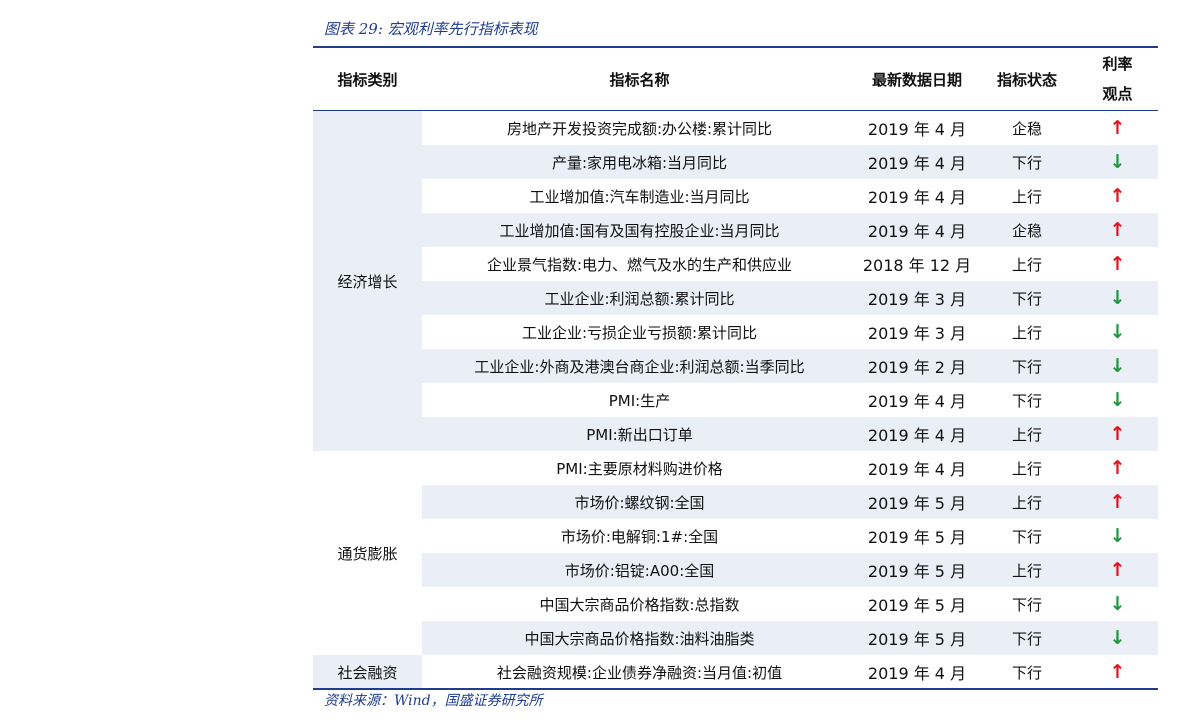 The image size is (1191, 728). What do you see at coordinates (790, 128) in the screenshot?
I see `table-row: 房地产开发投资完成额:办公楼:累计同比 2019 年 4 月 企稳 ↑` at bounding box center [790, 128].